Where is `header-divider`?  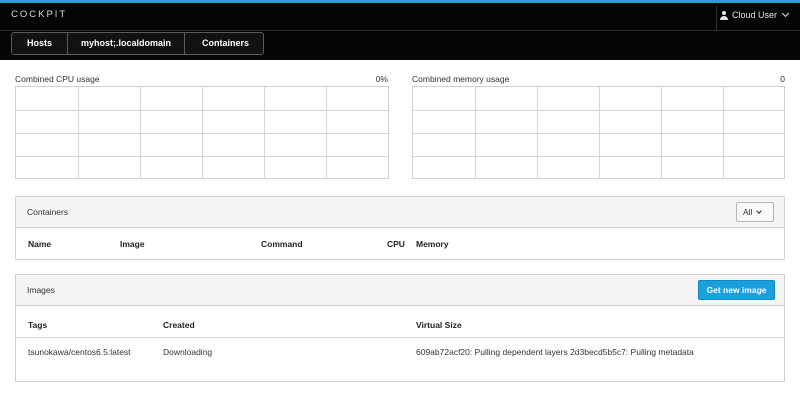
header-divider is located at coordinates (400, 30).